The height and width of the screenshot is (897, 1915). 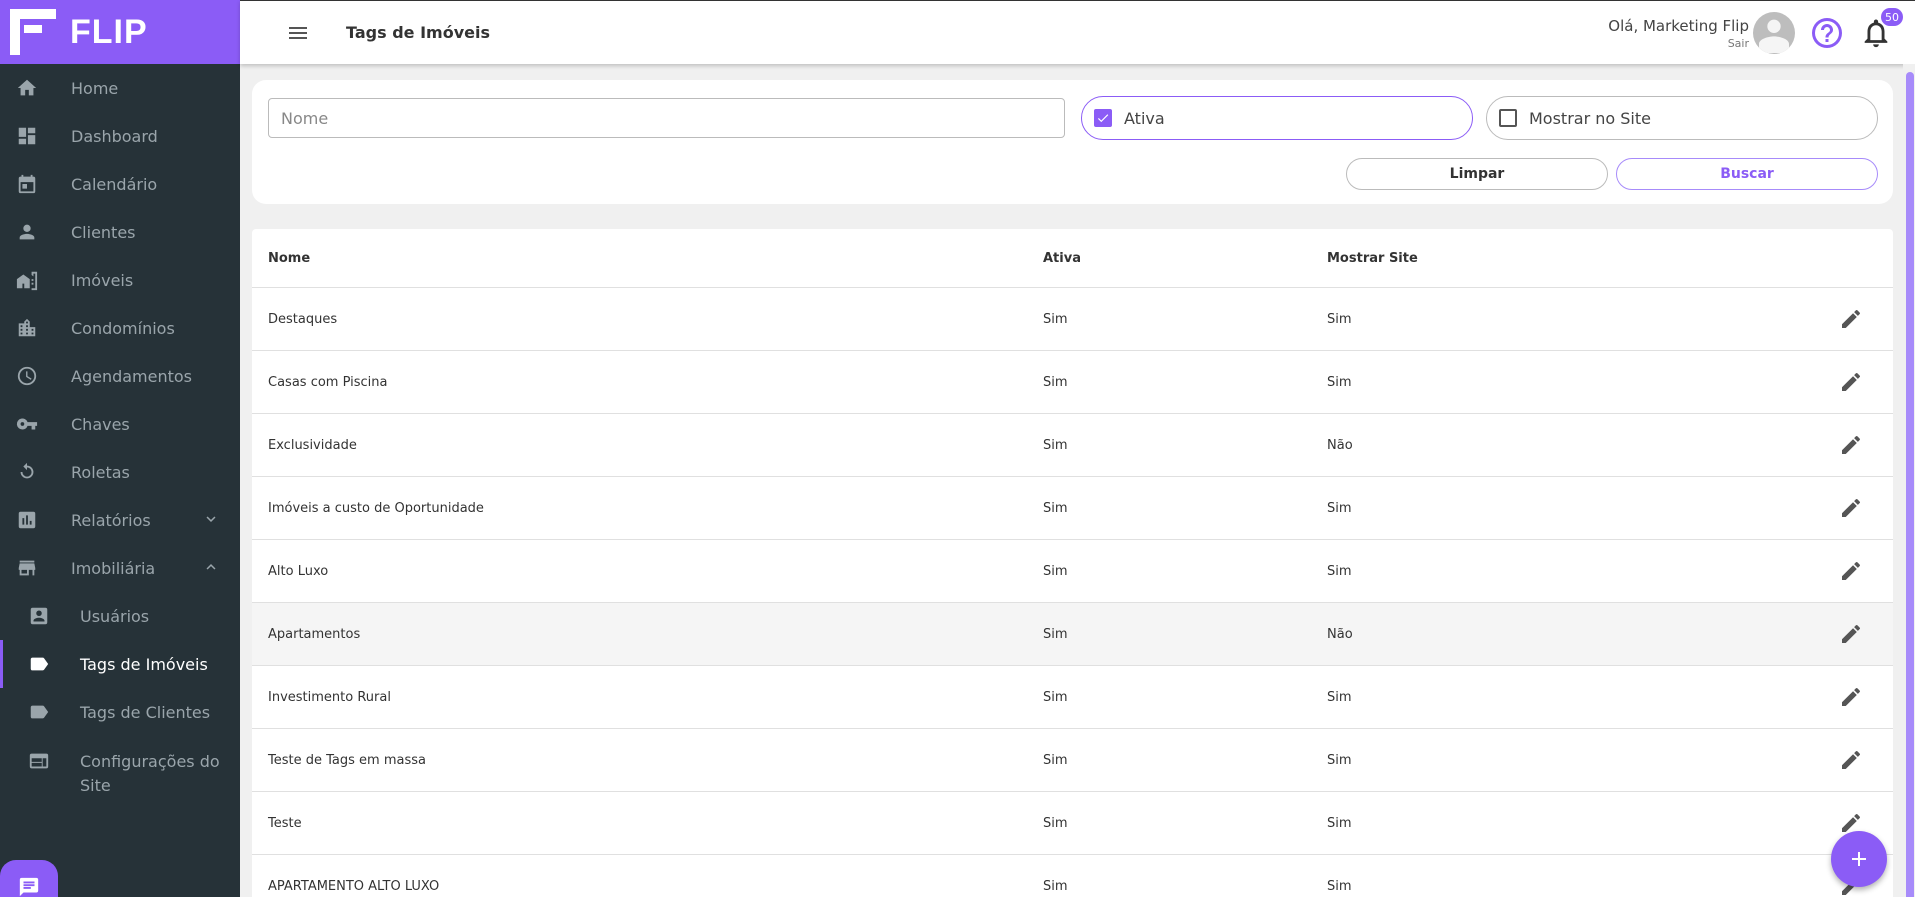 What do you see at coordinates (120, 88) in the screenshot?
I see `sidebar-item-home: Home` at bounding box center [120, 88].